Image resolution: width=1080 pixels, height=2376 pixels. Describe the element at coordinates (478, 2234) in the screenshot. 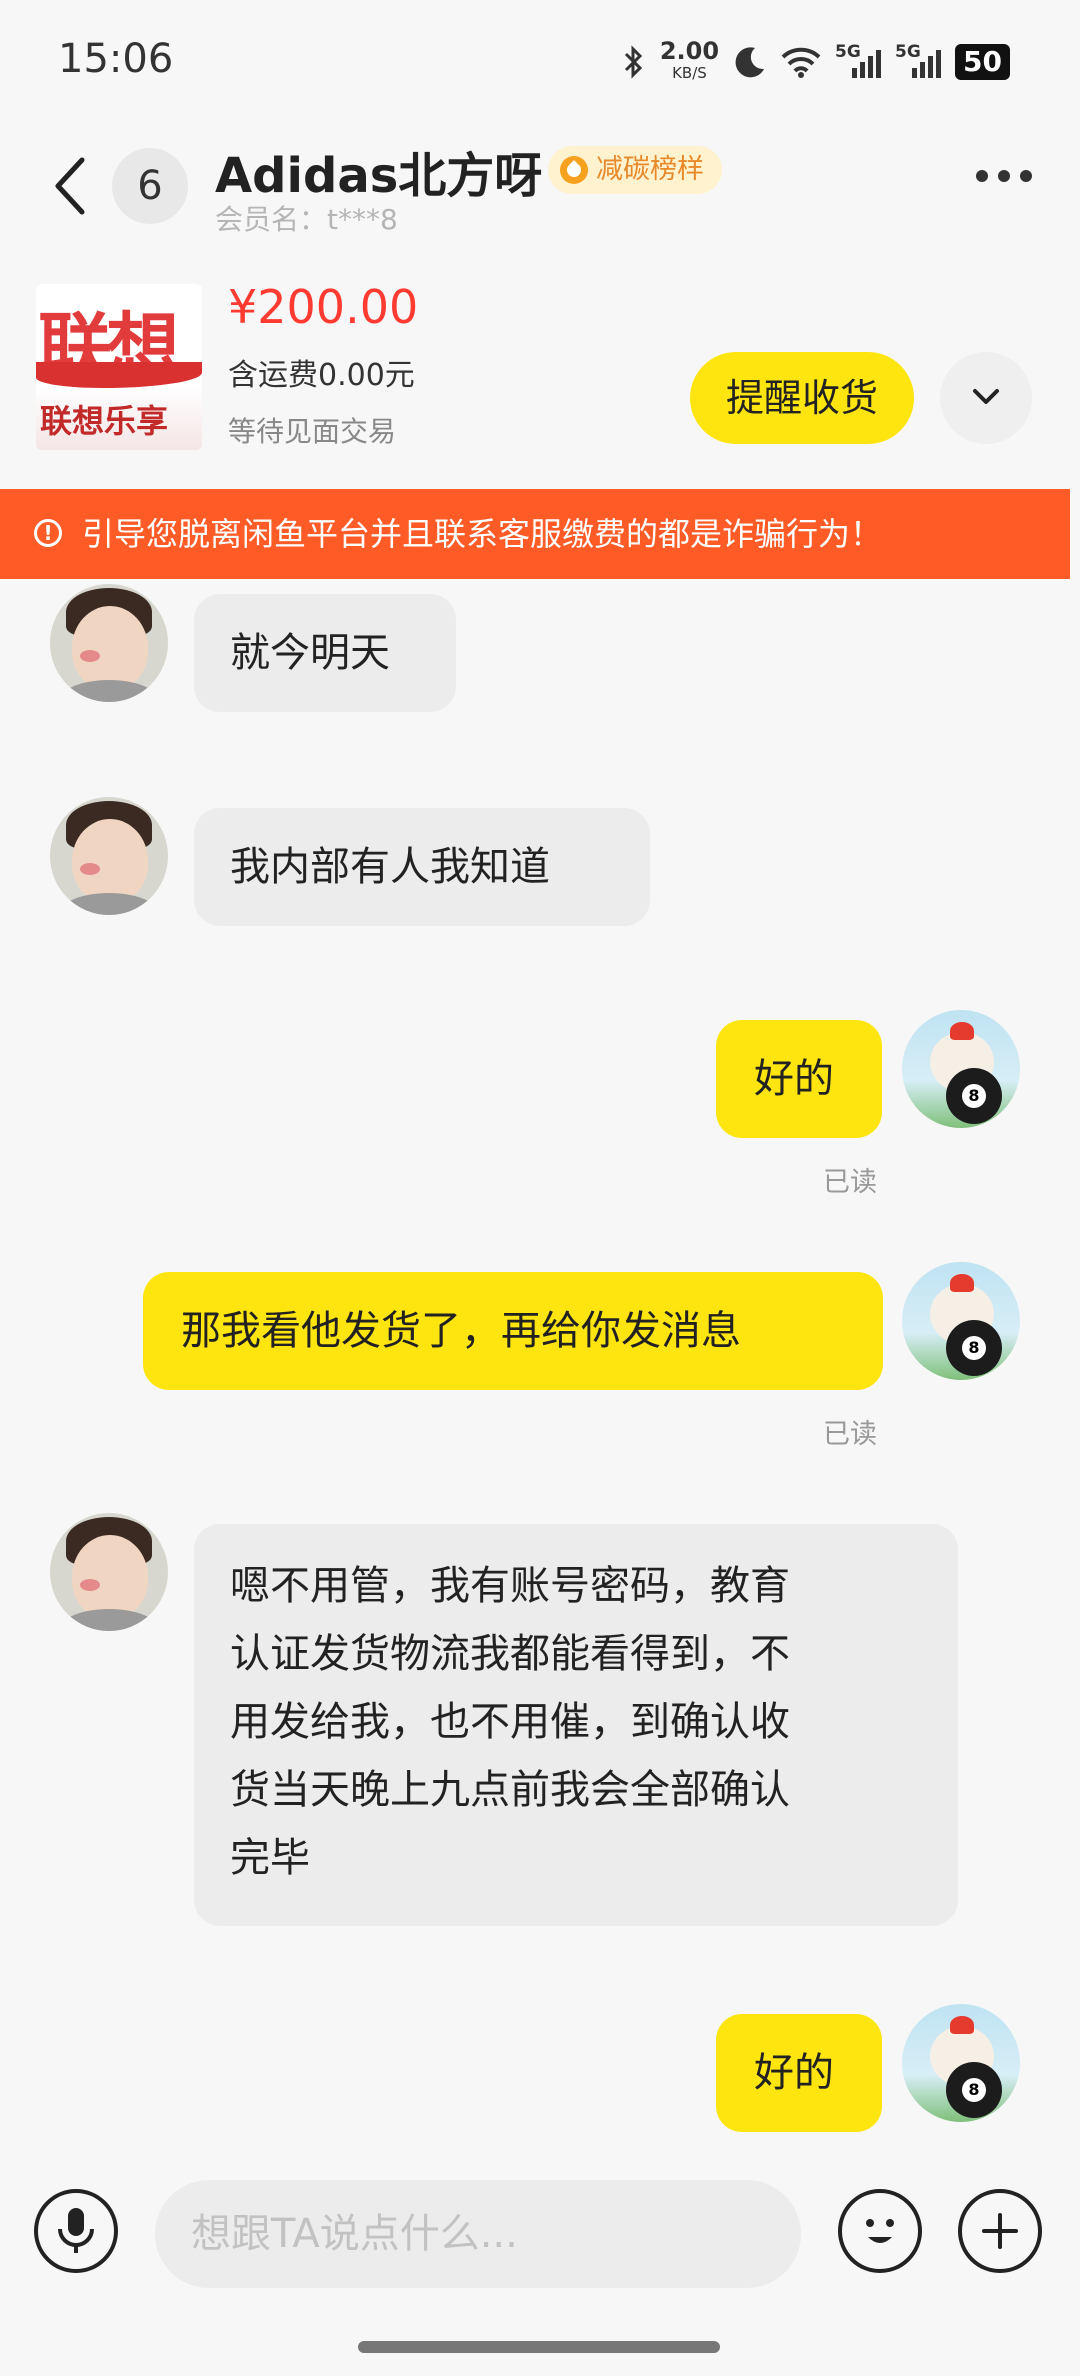

I see `message-input` at that location.